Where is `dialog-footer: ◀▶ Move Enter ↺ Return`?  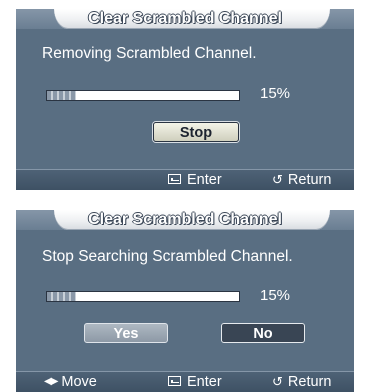
dialog-footer: ◀▶ Move Enter ↺ Return is located at coordinates (185, 381).